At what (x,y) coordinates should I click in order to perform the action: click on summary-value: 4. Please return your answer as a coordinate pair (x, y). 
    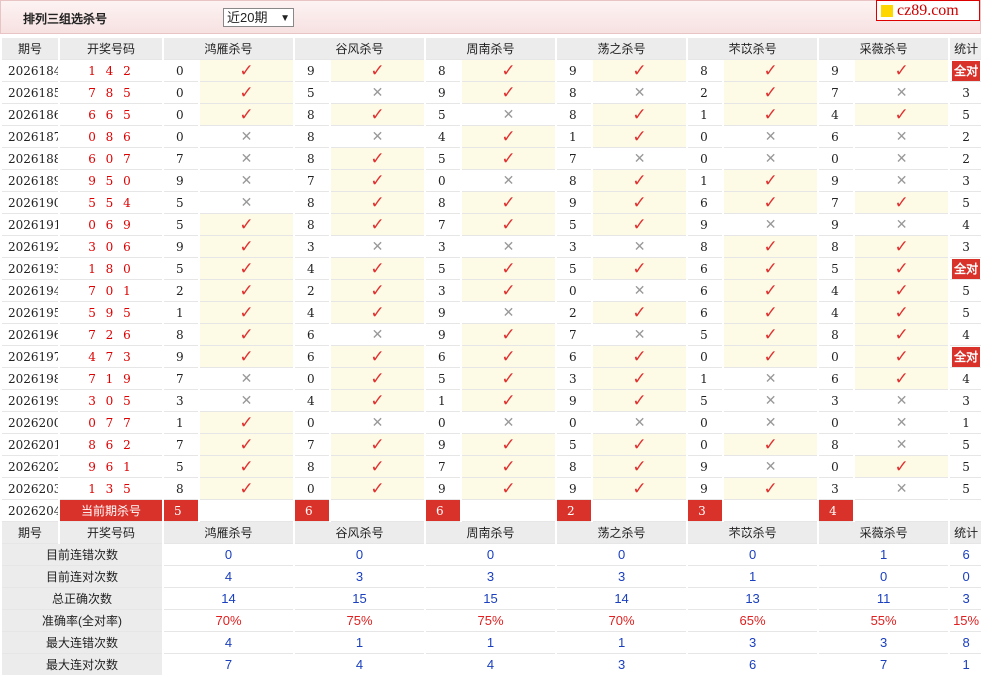
    Looking at the image, I should click on (229, 643).